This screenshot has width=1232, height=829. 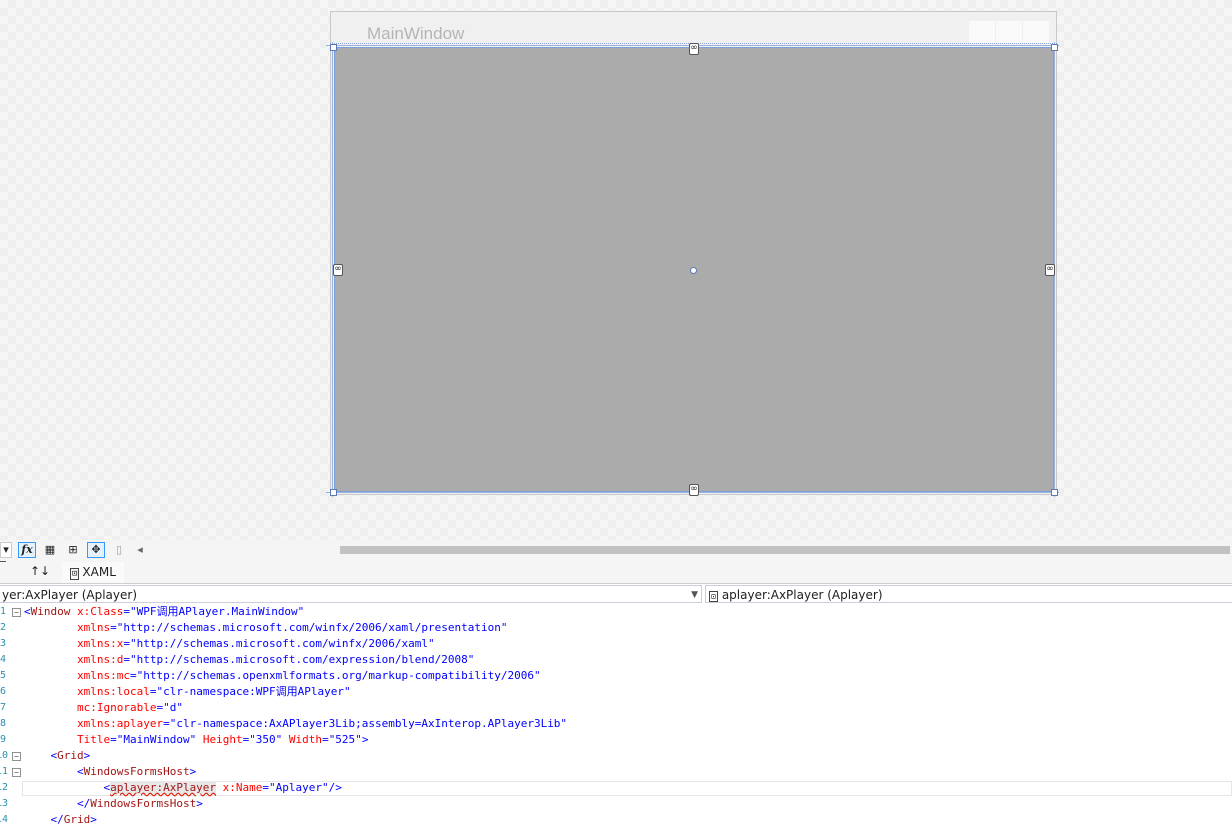 What do you see at coordinates (616, 572) in the screenshot?
I see `editor-tab-bar: ↑↓ ⊡ XAML` at bounding box center [616, 572].